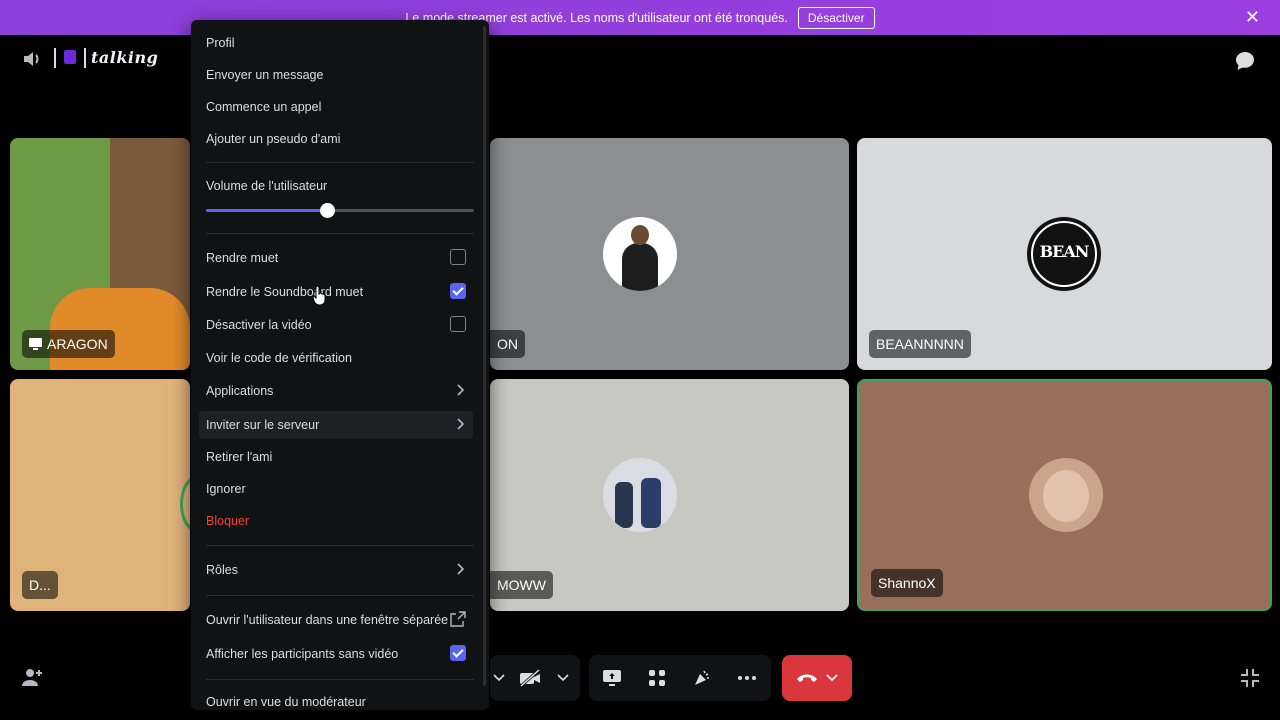  What do you see at coordinates (340, 210) in the screenshot?
I see `user-volume-slider` at bounding box center [340, 210].